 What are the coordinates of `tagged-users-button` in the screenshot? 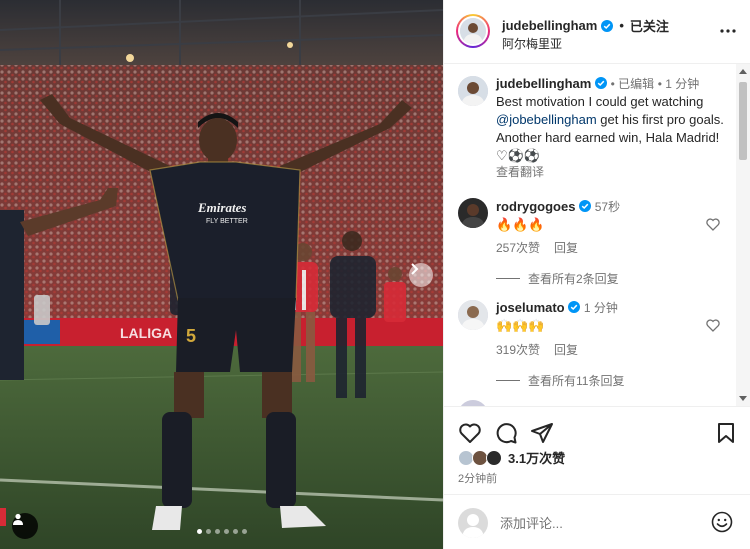 It's located at (25, 526).